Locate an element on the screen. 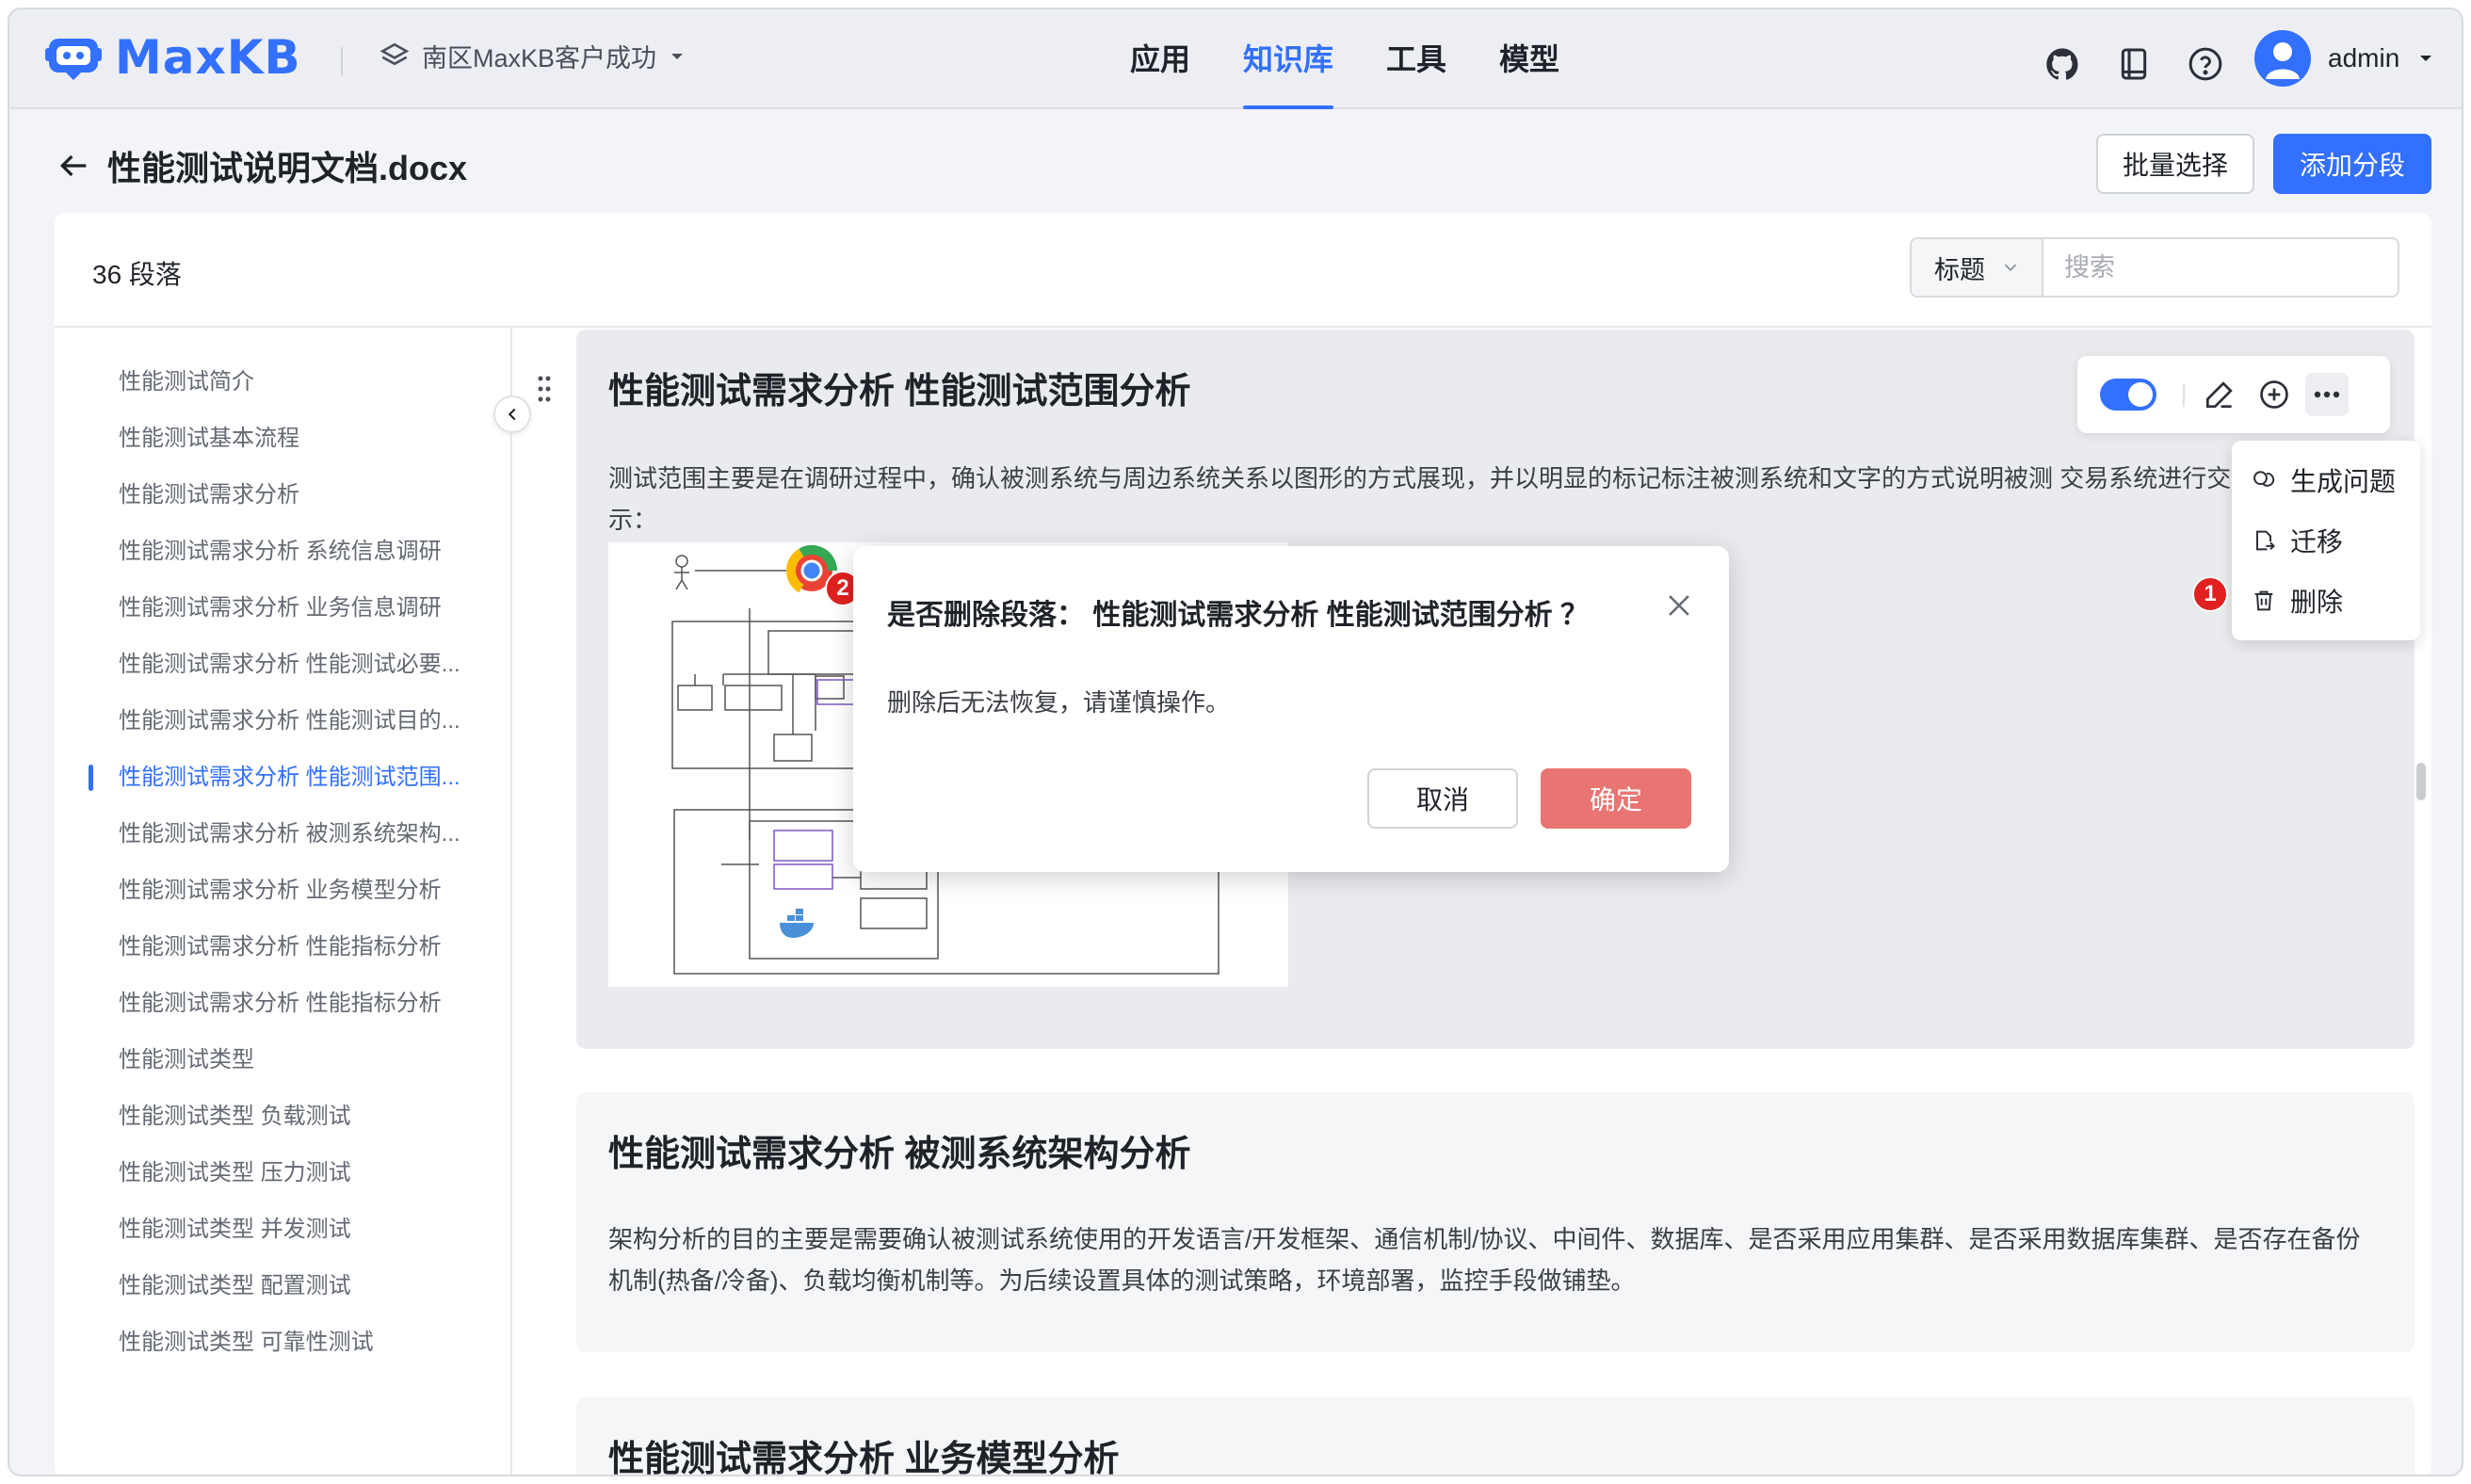 This screenshot has height=1484, width=2471. outline-item: 性能测试基本流程 is located at coordinates (262, 439).